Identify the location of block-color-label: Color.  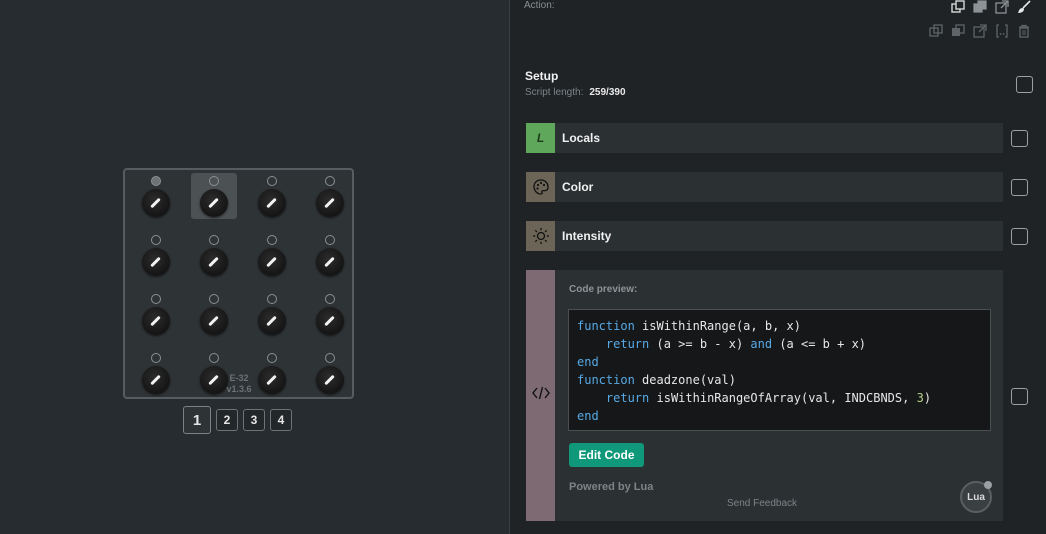
(578, 187).